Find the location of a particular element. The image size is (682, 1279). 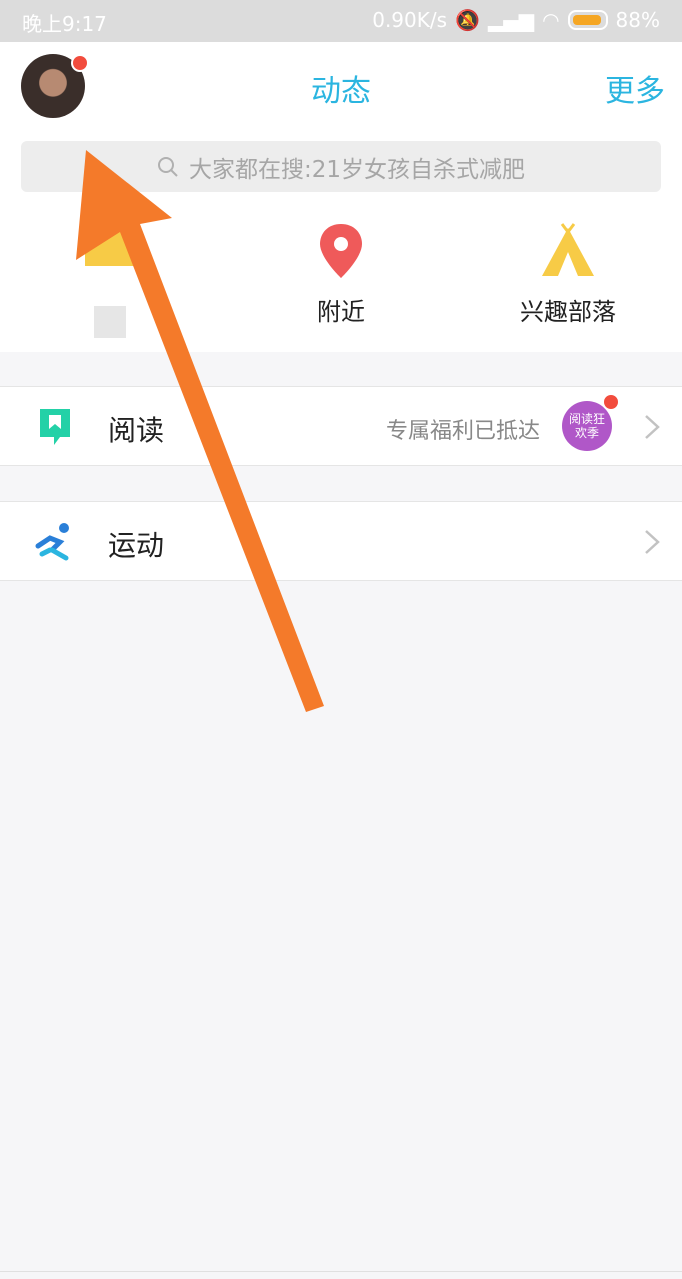

quick-entry-nearby: 附近 is located at coordinates (341, 274).